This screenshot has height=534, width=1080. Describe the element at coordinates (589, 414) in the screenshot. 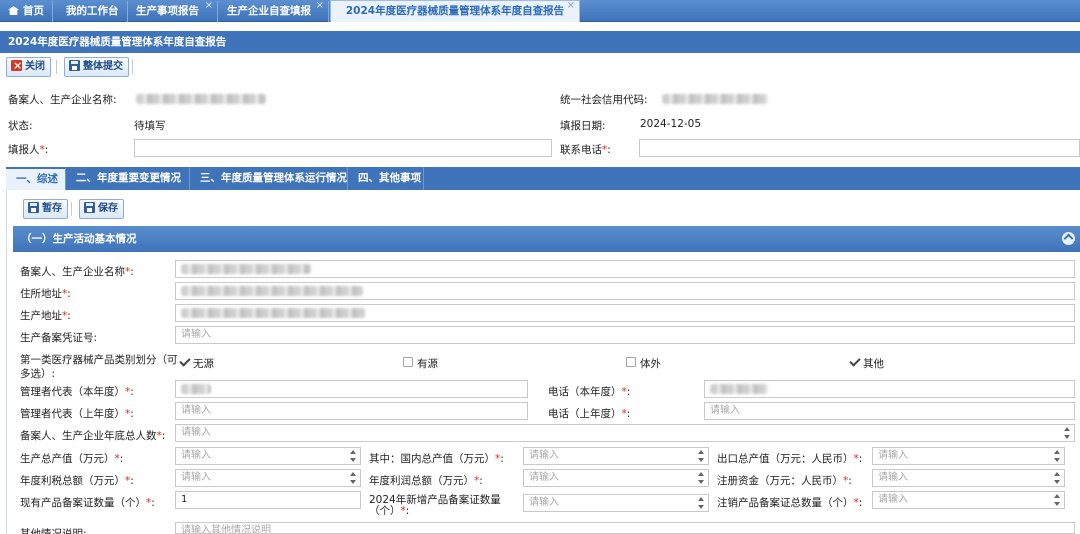

I see `phone-previous-label: 电话（上年度）*:` at that location.